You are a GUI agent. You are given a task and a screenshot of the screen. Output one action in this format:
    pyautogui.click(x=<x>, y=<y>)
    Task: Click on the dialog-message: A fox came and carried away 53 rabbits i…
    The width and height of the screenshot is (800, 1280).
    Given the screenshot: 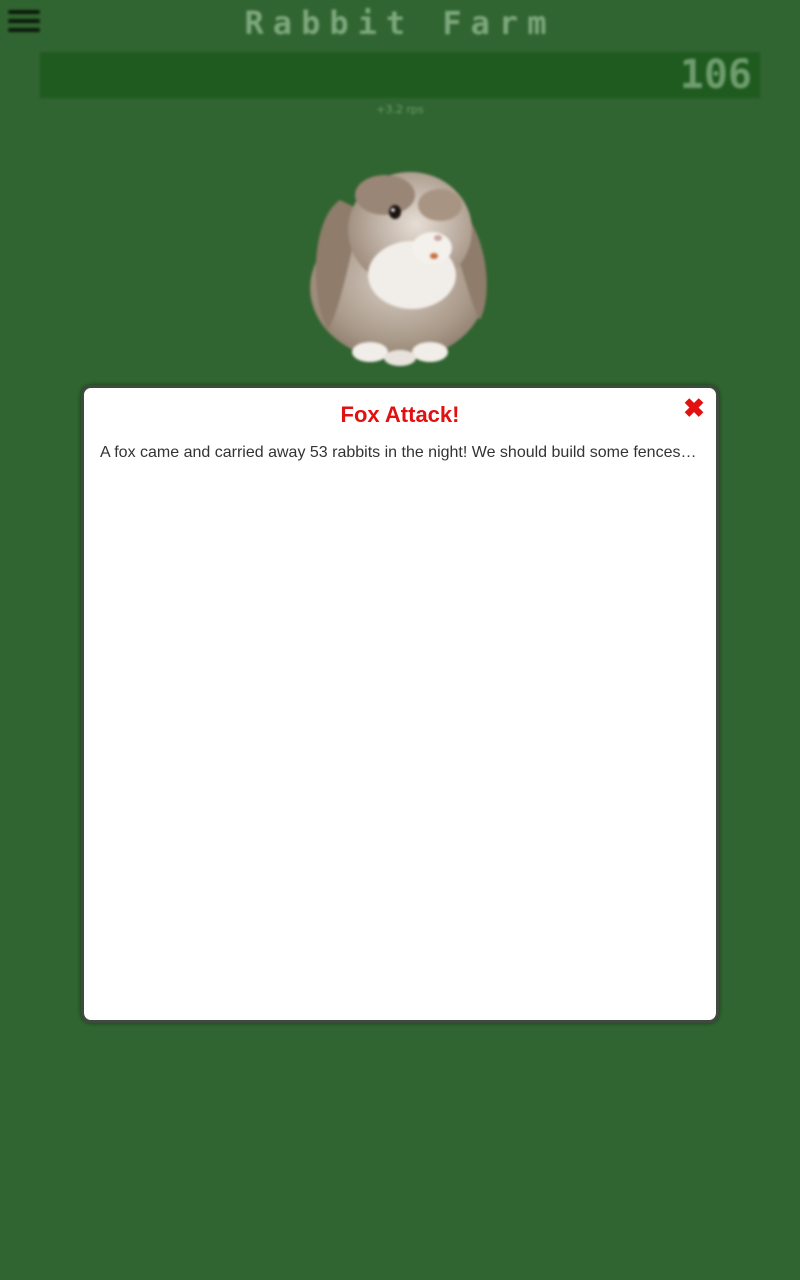 What is the action you would take?
    pyautogui.click(x=399, y=452)
    